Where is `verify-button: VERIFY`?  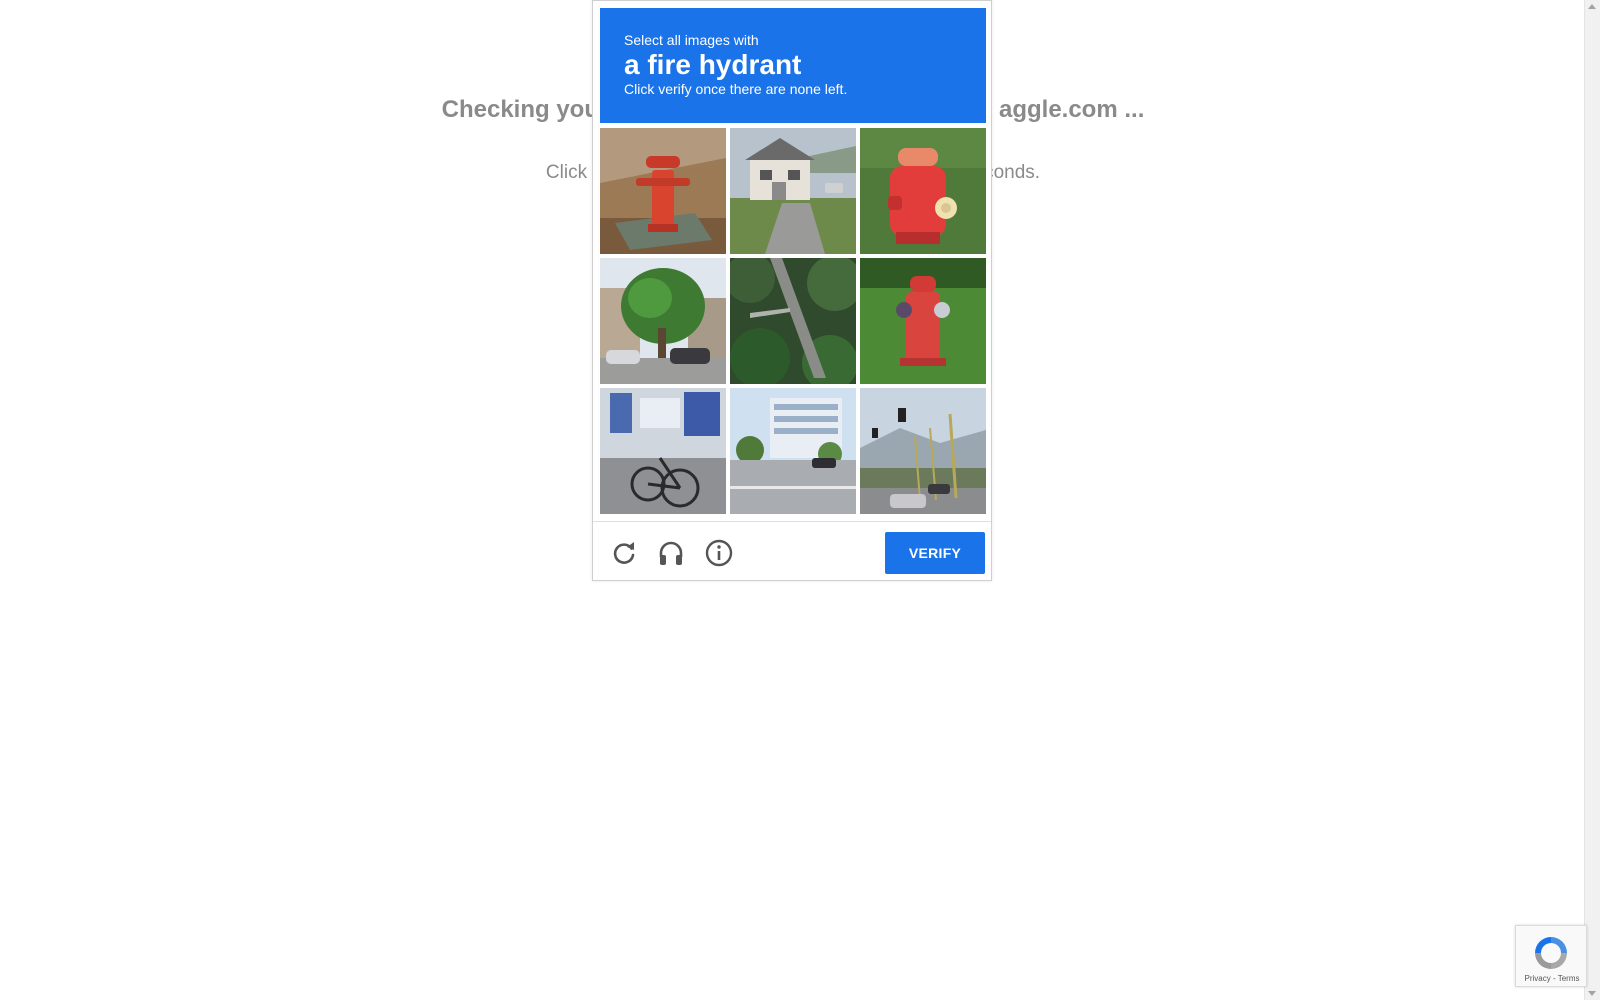 verify-button: VERIFY is located at coordinates (935, 553).